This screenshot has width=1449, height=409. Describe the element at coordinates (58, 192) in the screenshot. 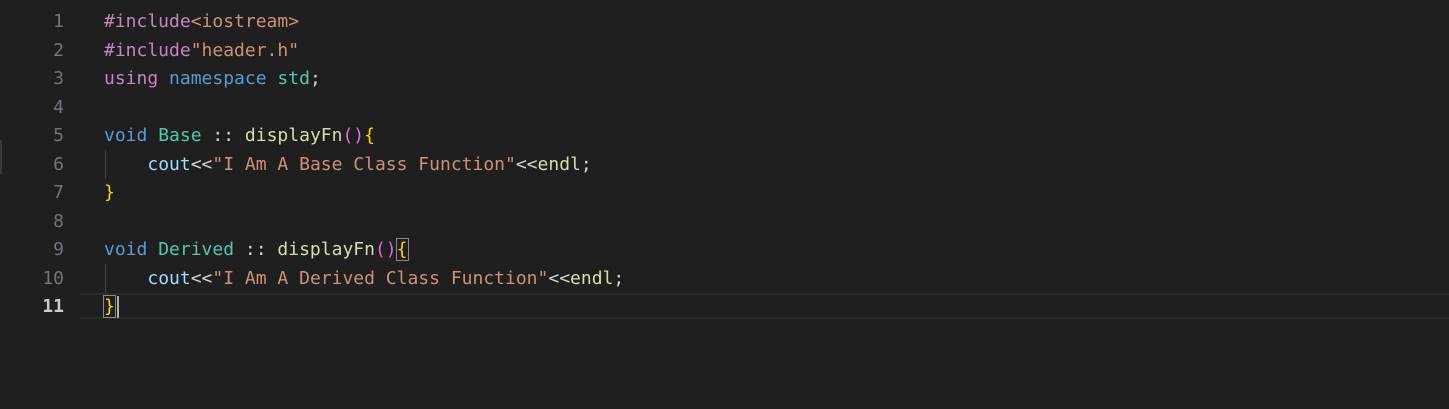

I see `line-number: 7` at that location.